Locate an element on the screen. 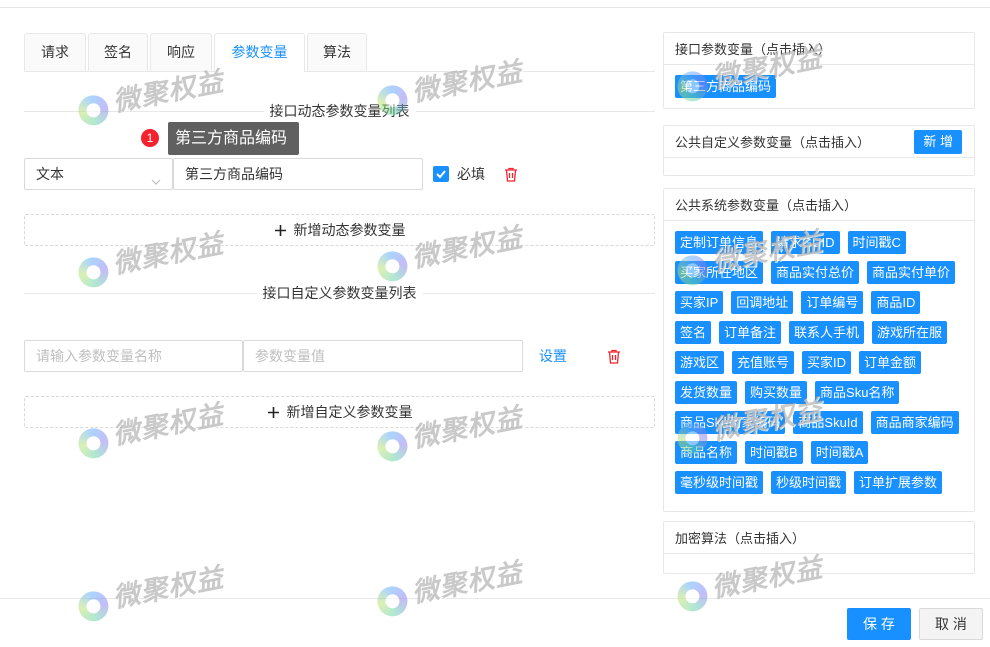  required-checkbox is located at coordinates (441, 174).